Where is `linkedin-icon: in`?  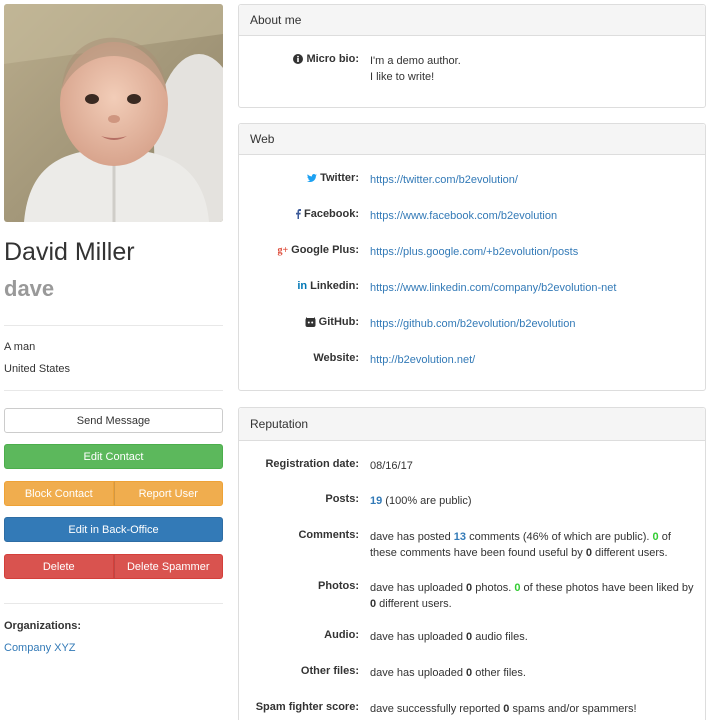 linkedin-icon: in is located at coordinates (302, 286).